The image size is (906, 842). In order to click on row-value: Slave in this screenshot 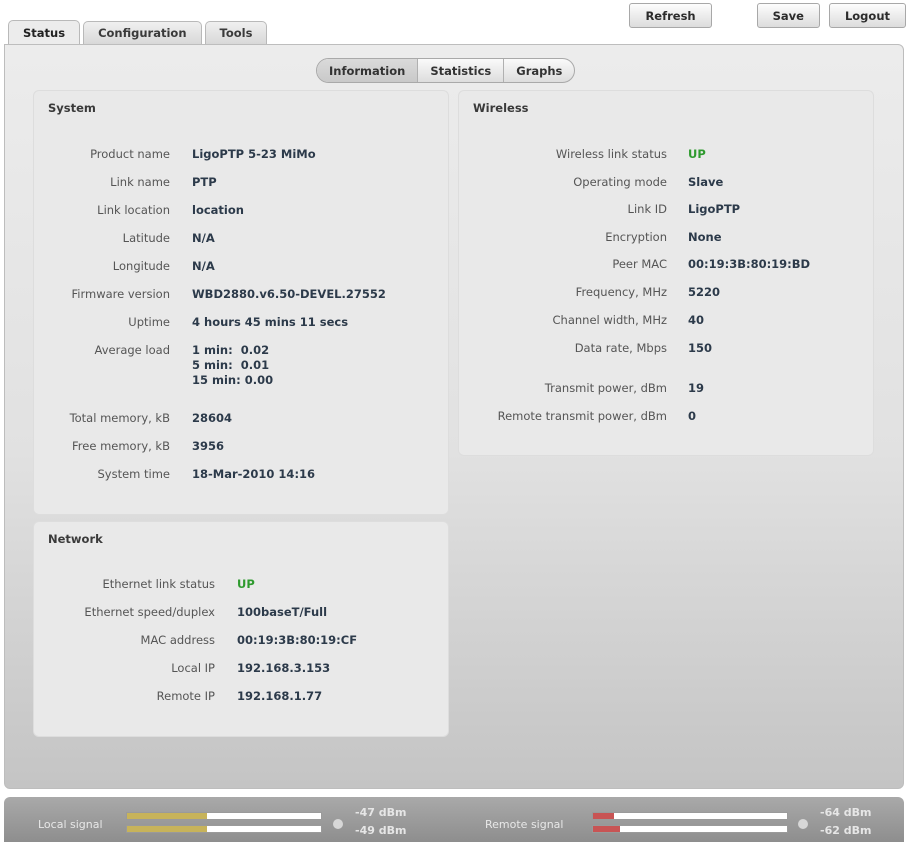, I will do `click(706, 182)`.